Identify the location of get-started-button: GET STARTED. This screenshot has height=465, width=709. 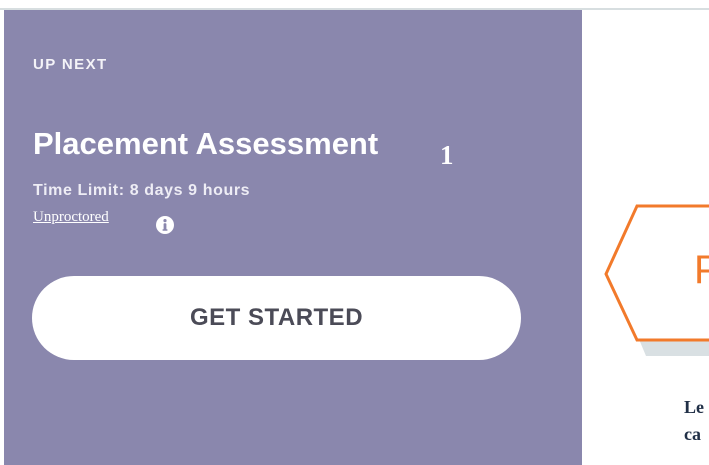
(276, 318).